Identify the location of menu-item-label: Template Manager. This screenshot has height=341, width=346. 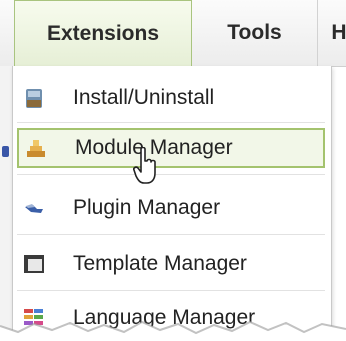
(160, 263).